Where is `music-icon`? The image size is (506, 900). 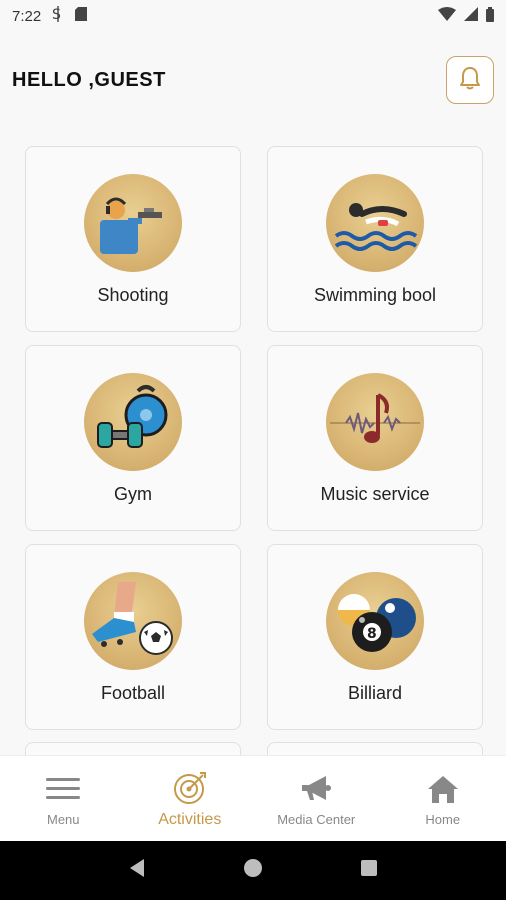 music-icon is located at coordinates (375, 422).